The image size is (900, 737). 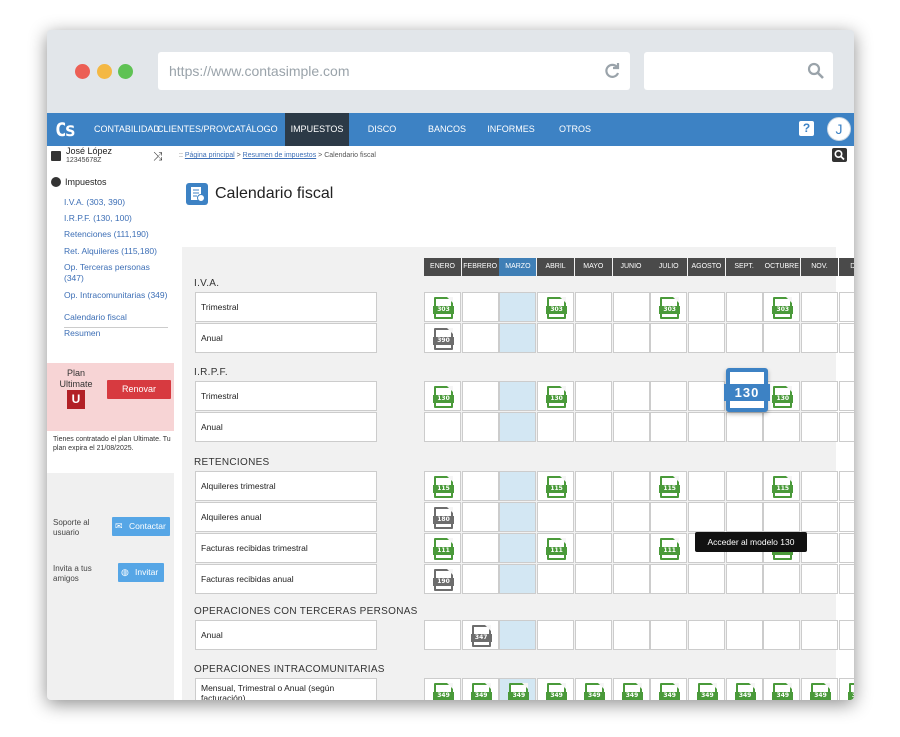 I want to click on calendar-cell: 115, so click(x=442, y=486).